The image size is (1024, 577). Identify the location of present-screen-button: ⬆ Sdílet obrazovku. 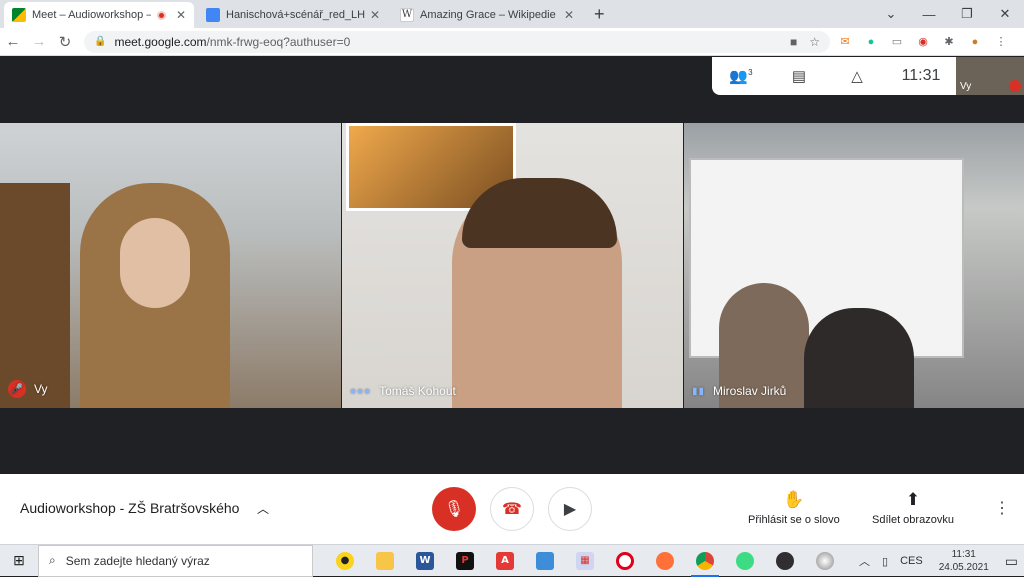
(913, 508).